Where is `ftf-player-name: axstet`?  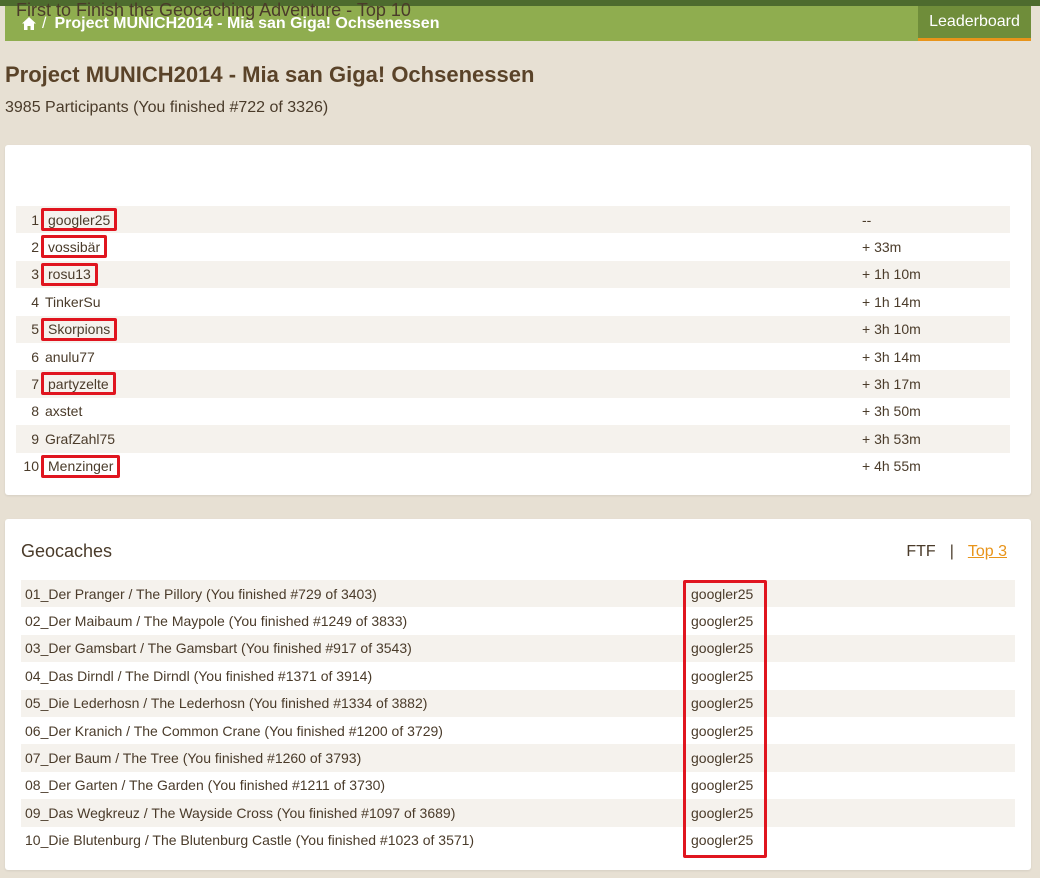 ftf-player-name: axstet is located at coordinates (63, 411).